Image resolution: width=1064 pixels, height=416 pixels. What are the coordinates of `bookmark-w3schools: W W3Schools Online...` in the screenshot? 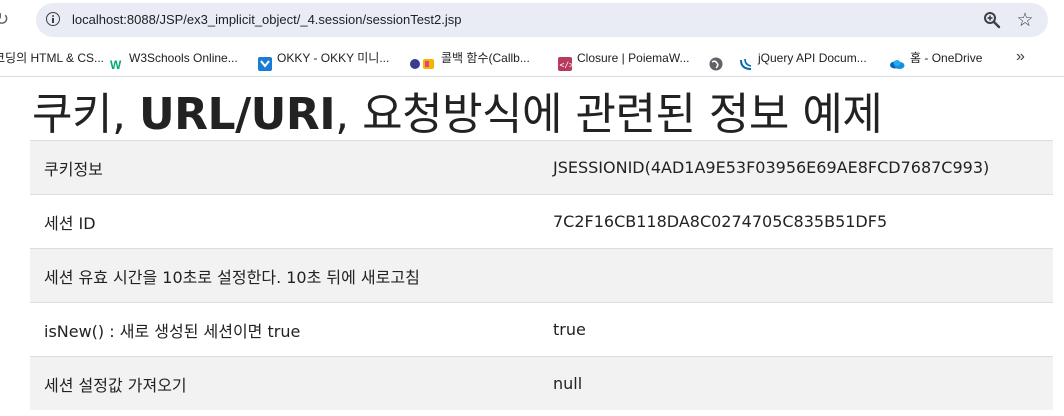 It's located at (174, 57).